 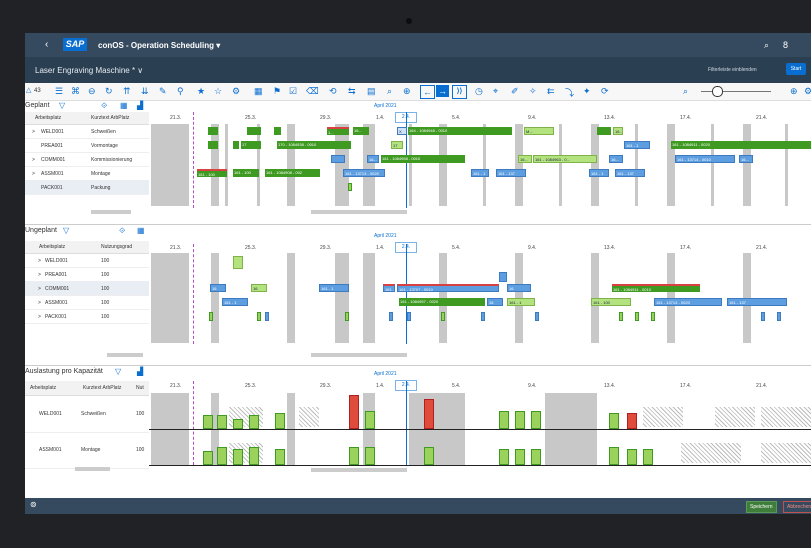 I want to click on workcenter-row: > COMM001 100, so click(x=87, y=288).